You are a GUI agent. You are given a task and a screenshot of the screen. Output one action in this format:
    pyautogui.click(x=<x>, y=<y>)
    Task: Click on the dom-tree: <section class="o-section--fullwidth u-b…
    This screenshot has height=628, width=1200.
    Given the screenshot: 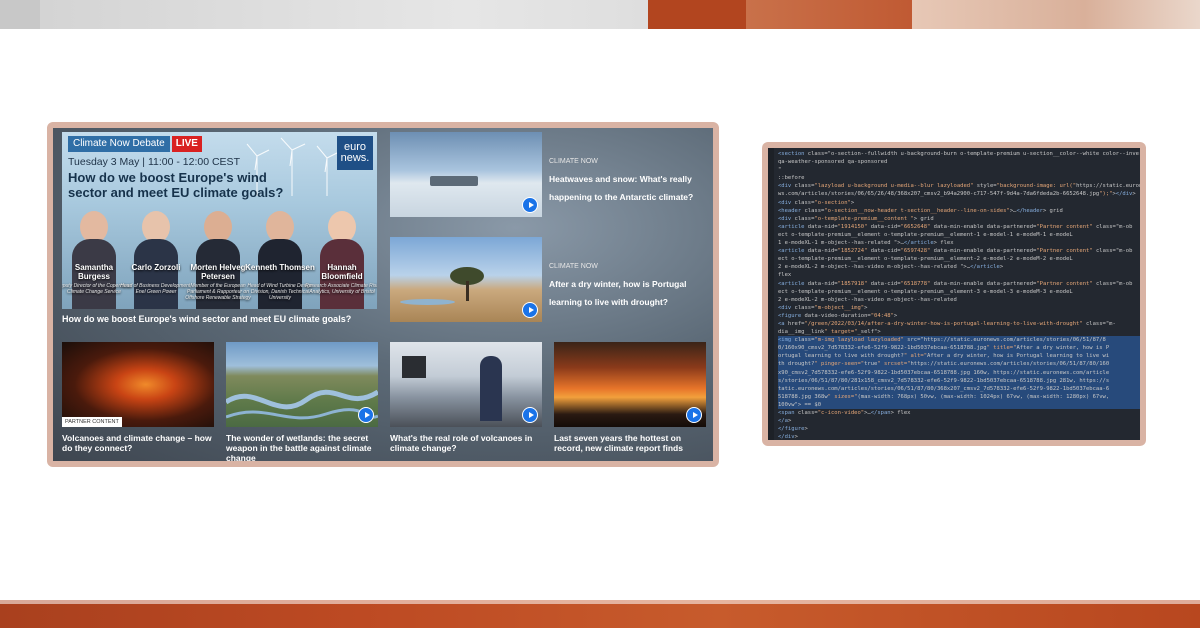 What is the action you would take?
    pyautogui.click(x=959, y=295)
    